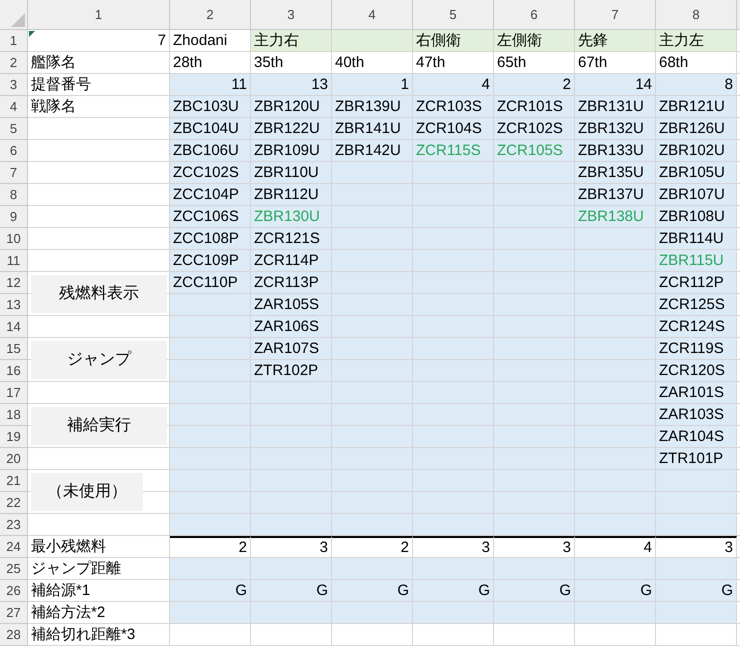 The image size is (740, 650). I want to click on table-cell: 11, so click(210, 85).